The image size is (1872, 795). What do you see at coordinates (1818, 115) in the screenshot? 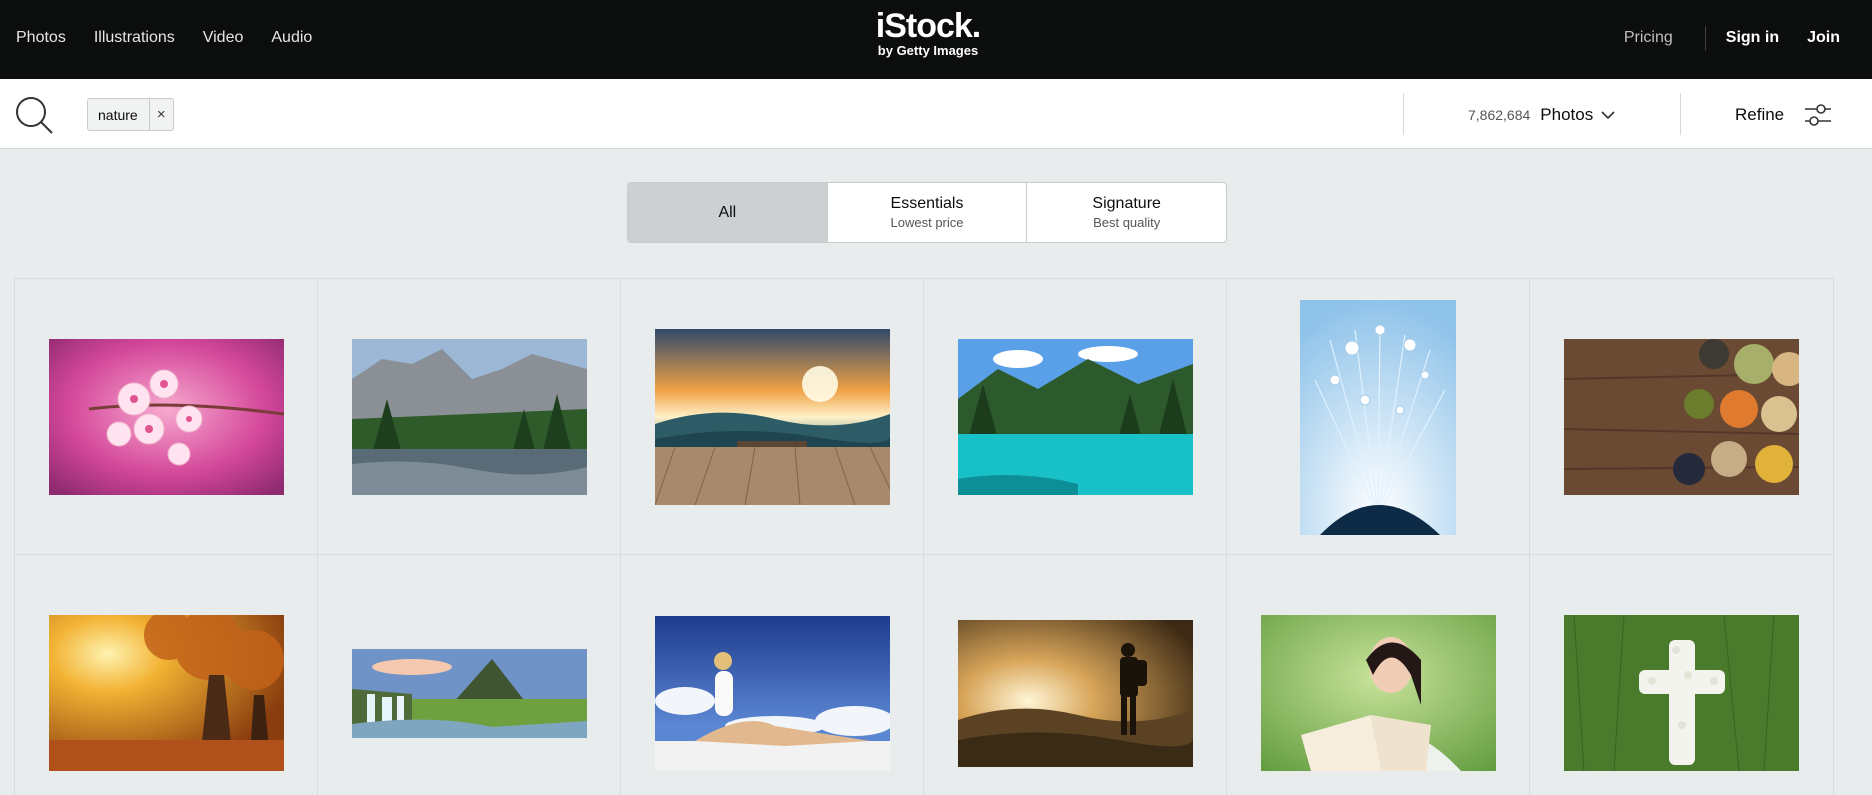
I see `sliders-icon` at bounding box center [1818, 115].